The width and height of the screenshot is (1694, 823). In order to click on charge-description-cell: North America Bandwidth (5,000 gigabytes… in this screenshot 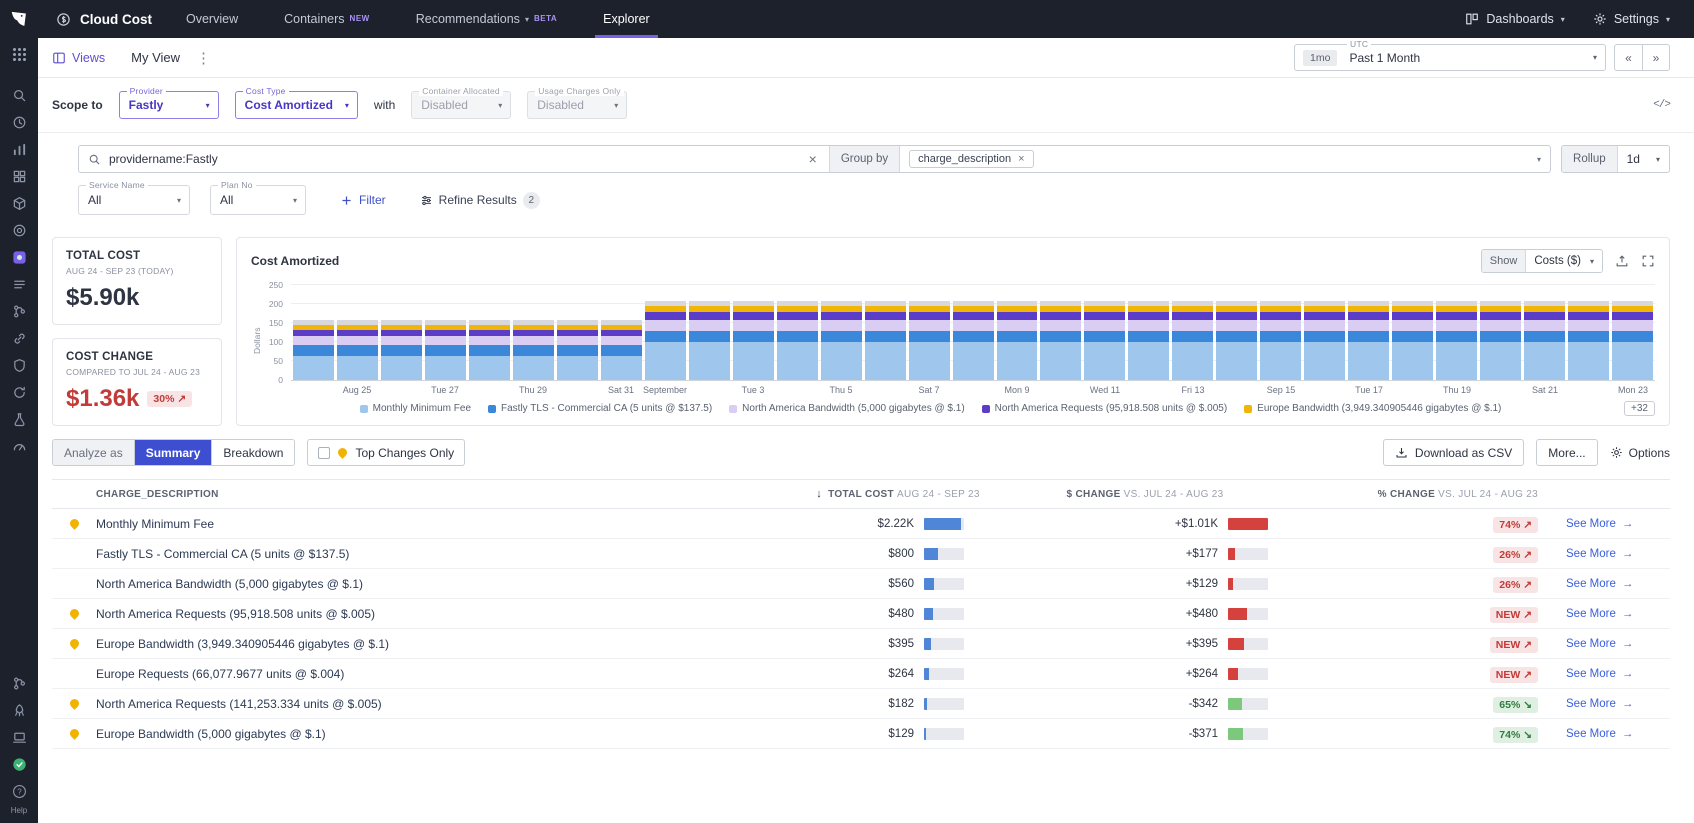, I will do `click(451, 584)`.